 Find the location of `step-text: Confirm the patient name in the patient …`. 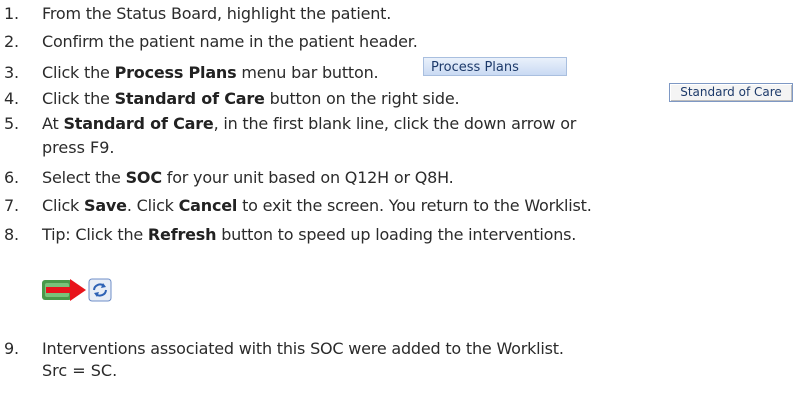

step-text: Confirm the patient name in the patient … is located at coordinates (412, 42).